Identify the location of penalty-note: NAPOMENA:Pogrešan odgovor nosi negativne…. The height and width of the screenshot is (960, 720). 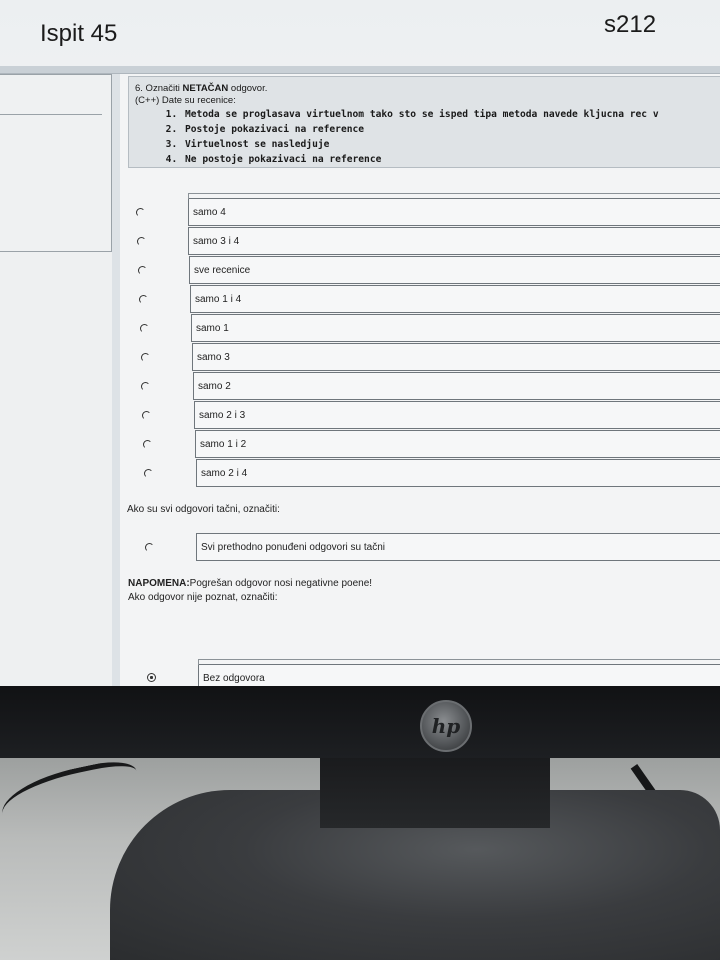
(250, 584).